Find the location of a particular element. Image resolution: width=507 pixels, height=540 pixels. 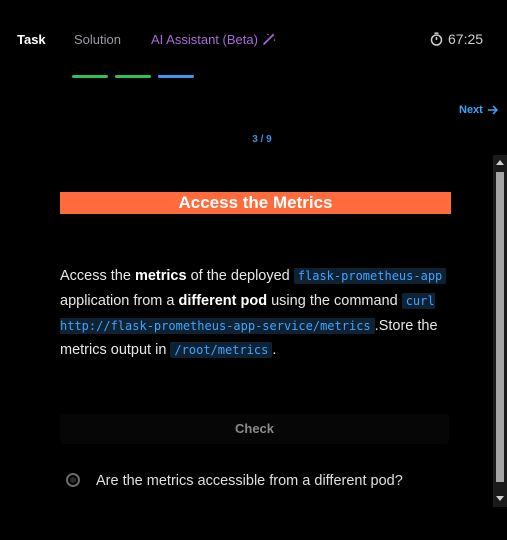

code-snippet: /root/metrics is located at coordinates (221, 350).